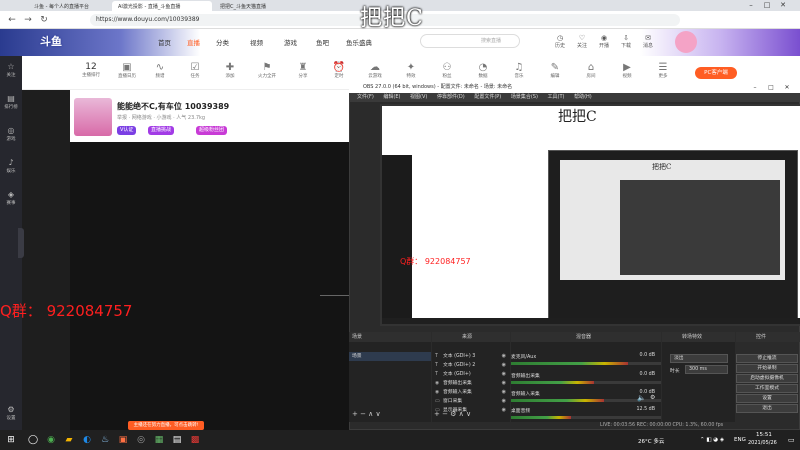 The image size is (800, 450). I want to click on obs-taskbar-icon: ◎, so click(141, 440).